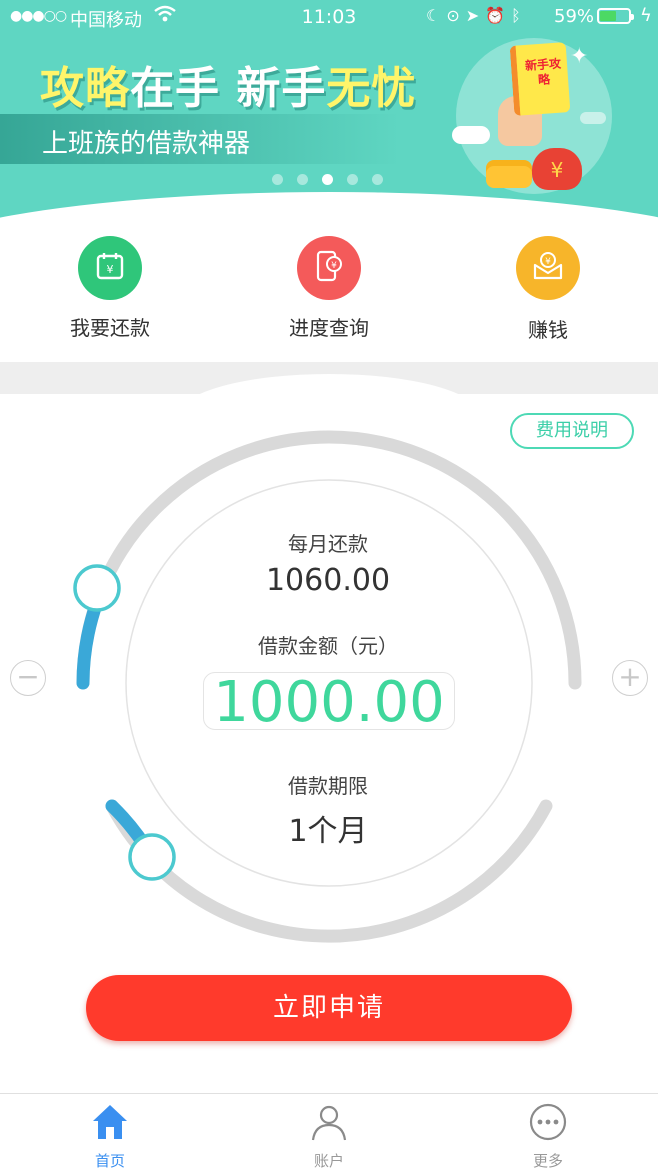 The width and height of the screenshot is (658, 1171). Describe the element at coordinates (97, 588) in the screenshot. I see `amount-slider-handle` at that location.